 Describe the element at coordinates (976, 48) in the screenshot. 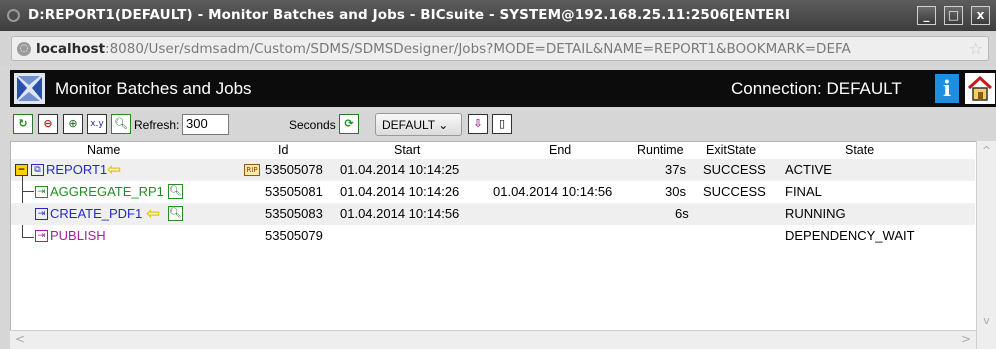

I see `bookmark-star-icon: ☆` at that location.